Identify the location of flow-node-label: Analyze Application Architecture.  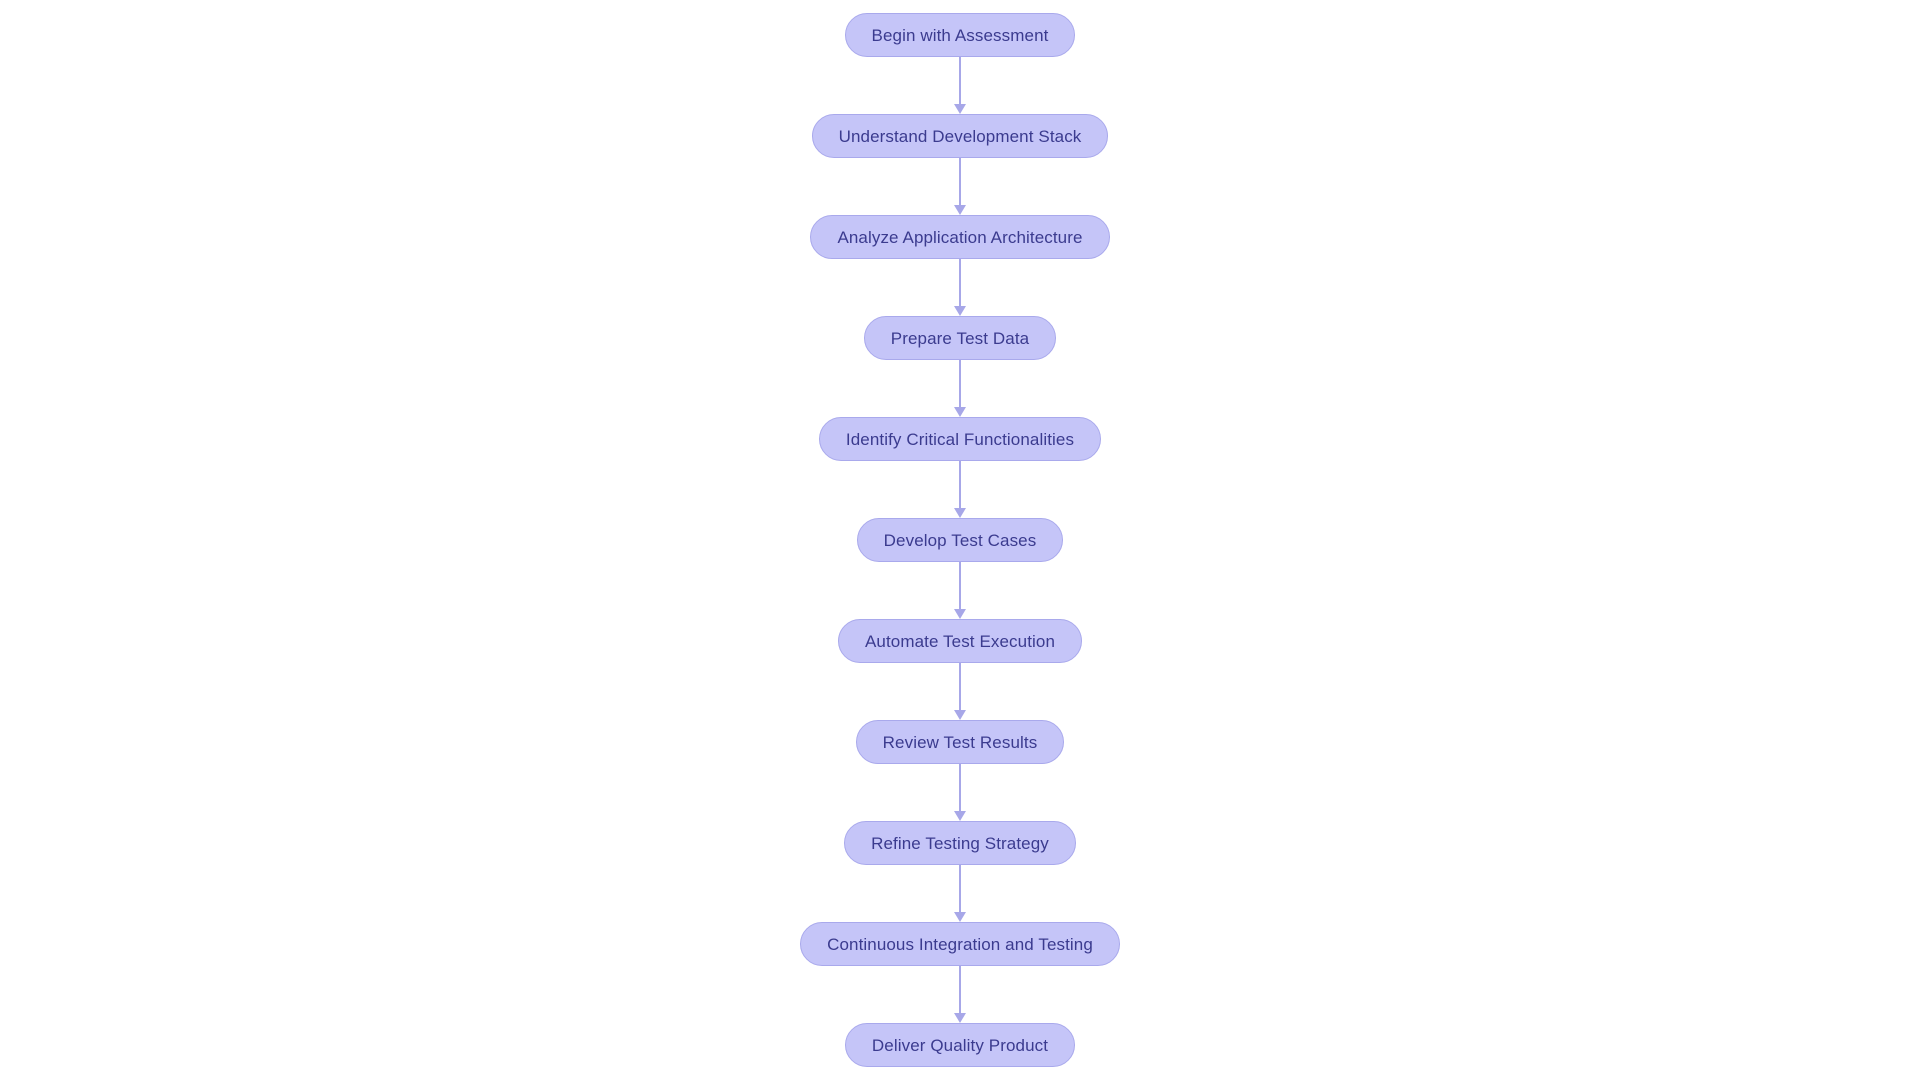
(960, 237).